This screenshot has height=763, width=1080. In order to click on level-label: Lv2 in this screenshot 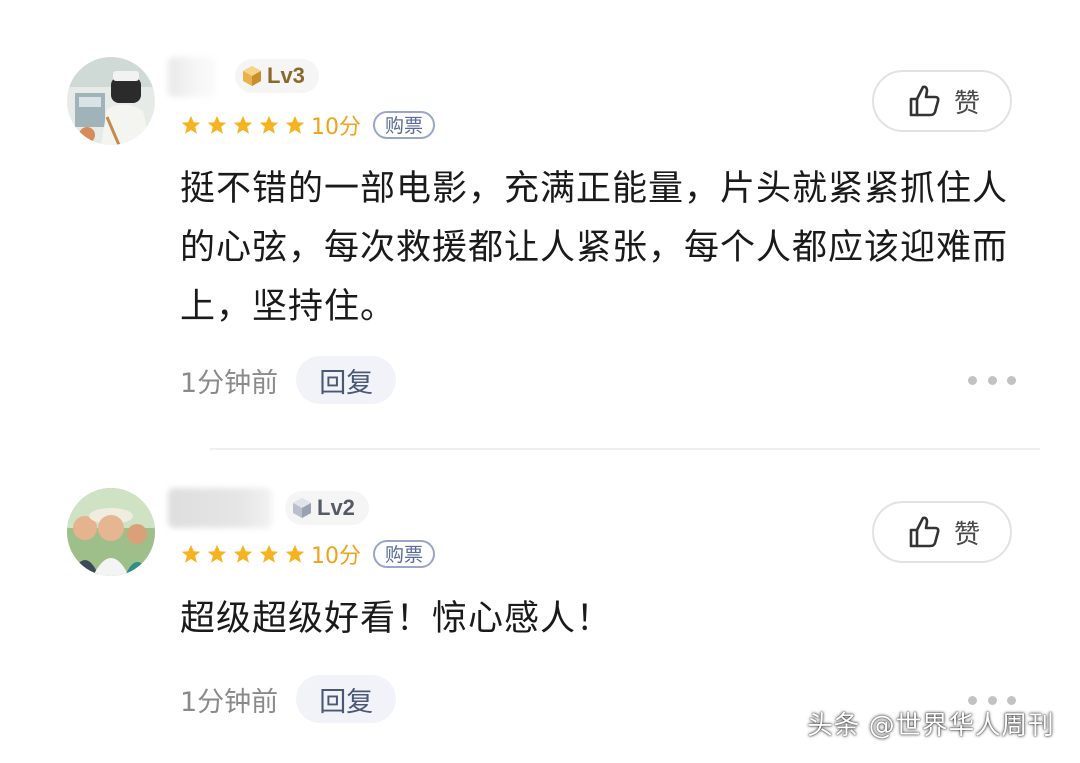, I will do `click(336, 507)`.